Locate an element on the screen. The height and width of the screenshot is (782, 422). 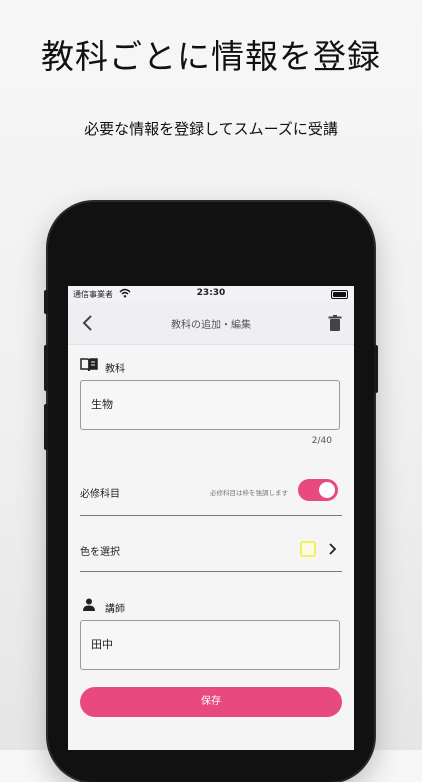
required-hint: 必修科目は枠を強調します is located at coordinates (249, 493).